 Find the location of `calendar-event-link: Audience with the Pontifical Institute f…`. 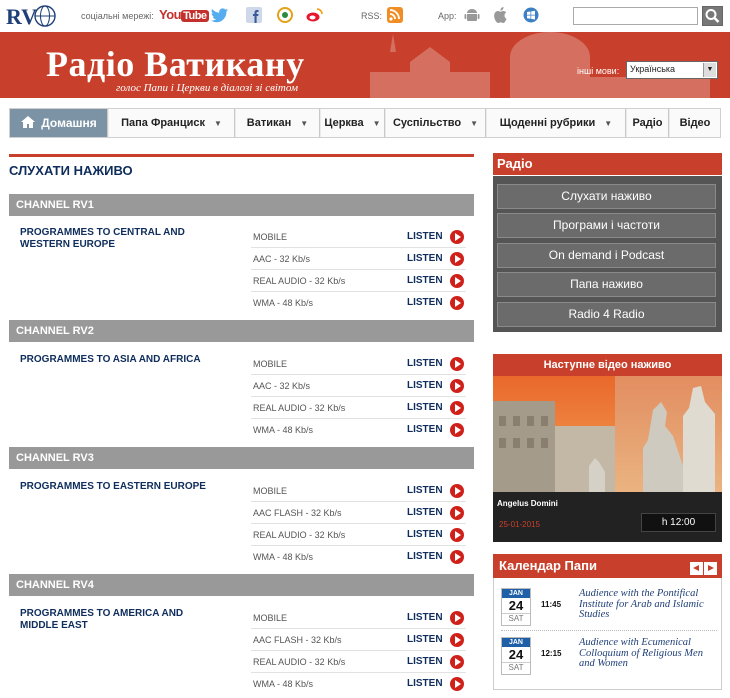

calendar-event-link: Audience with the Pontifical Institute f… is located at coordinates (648, 604).